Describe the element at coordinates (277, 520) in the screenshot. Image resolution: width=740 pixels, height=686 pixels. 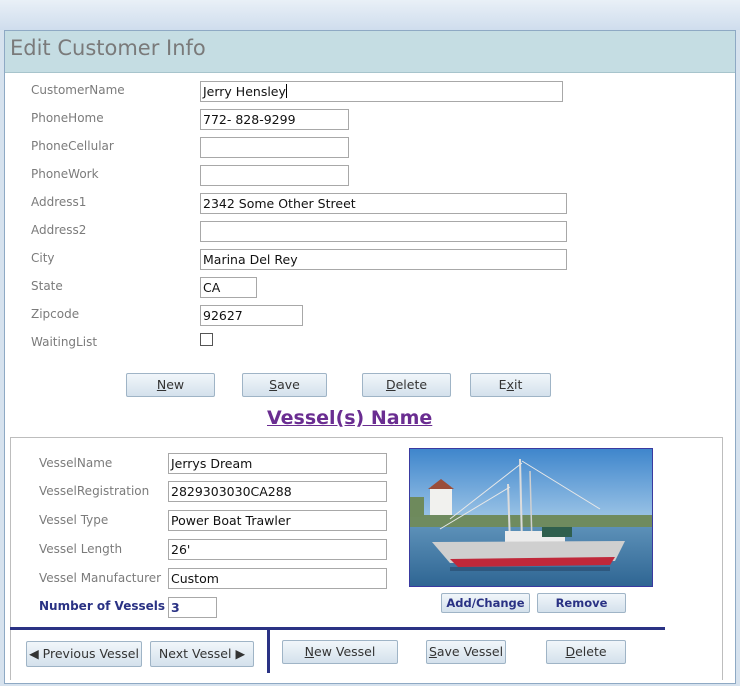
I see `vessel-type-field: Power Boat Trawler` at that location.